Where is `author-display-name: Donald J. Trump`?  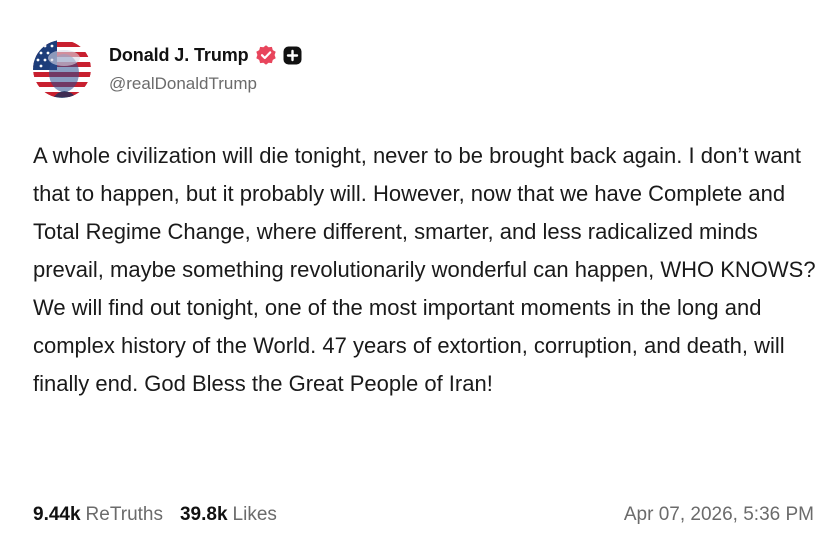 author-display-name: Donald J. Trump is located at coordinates (179, 55).